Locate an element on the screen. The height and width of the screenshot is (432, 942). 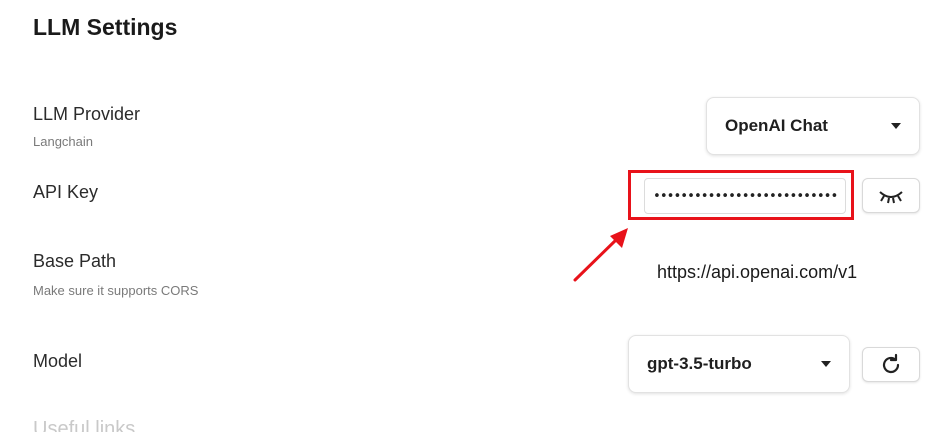
model-select: gpt-3.5-turbo is located at coordinates (739, 364).